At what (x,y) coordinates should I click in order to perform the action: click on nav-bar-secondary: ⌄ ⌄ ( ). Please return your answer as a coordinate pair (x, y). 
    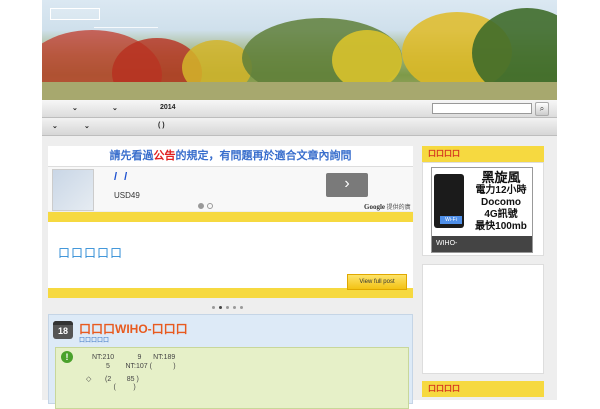
    Looking at the image, I should click on (299, 127).